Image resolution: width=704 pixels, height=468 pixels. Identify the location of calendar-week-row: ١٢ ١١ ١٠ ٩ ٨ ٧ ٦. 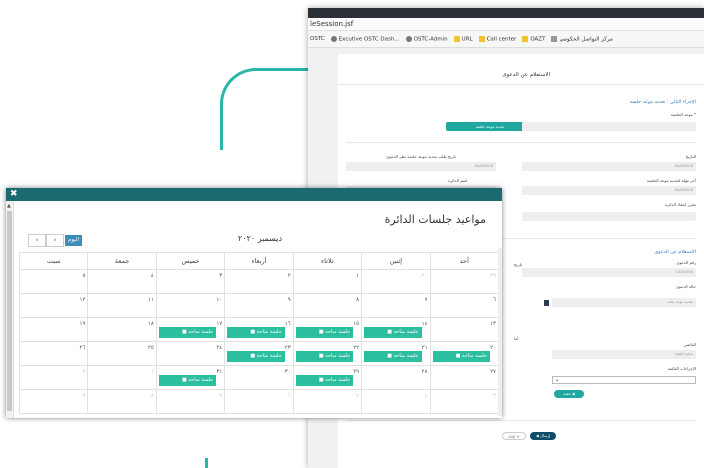
(259, 305).